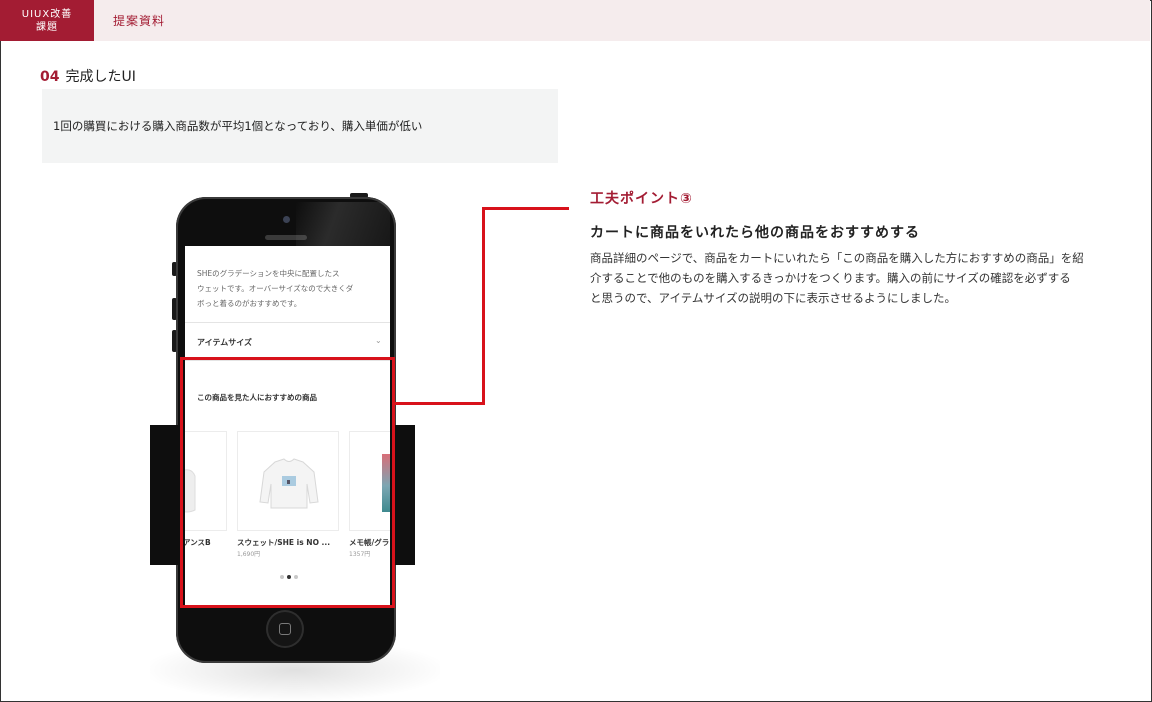  Describe the element at coordinates (100, 77) in the screenshot. I see `section-title-text: 完成したUI` at that location.